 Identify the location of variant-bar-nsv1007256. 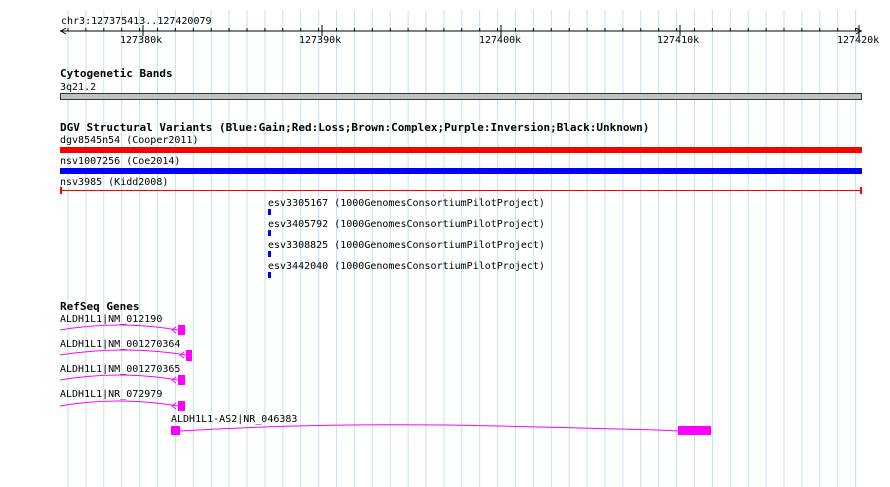
(461, 171).